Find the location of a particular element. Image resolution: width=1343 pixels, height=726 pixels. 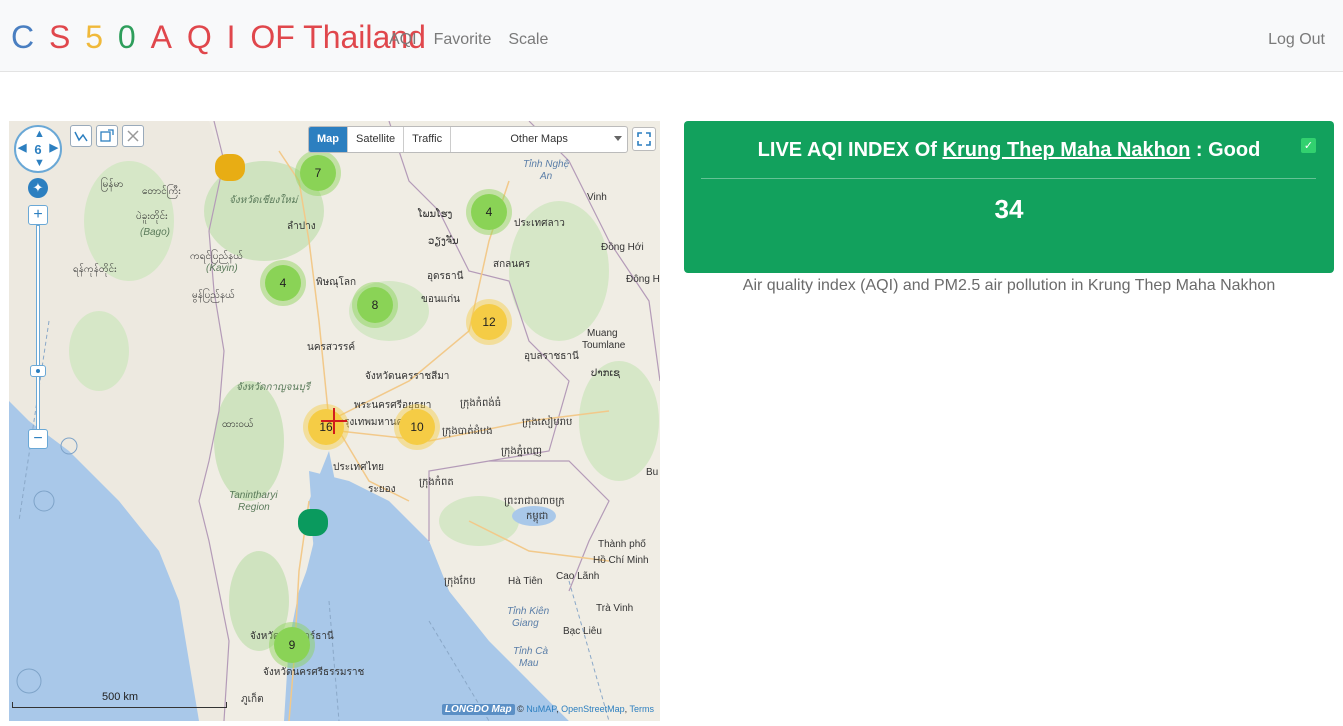

clear-drawing-icon is located at coordinates (133, 136).